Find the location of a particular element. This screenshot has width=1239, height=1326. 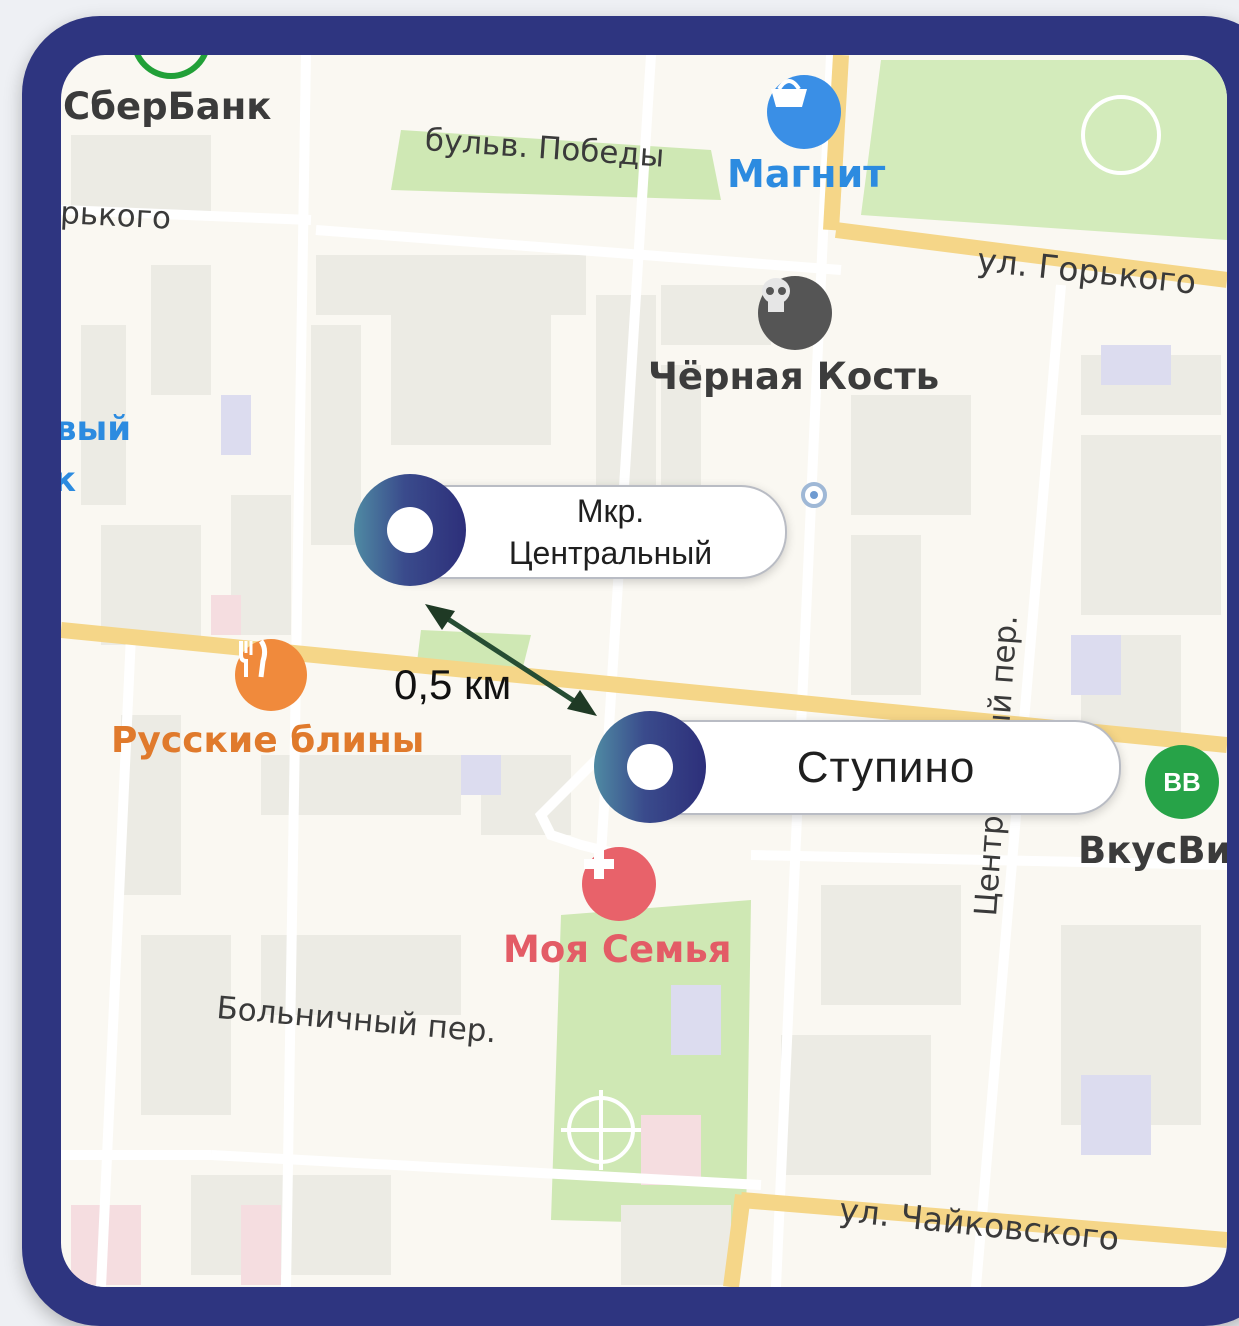

distance-label: 0,5 км is located at coordinates (453, 684).